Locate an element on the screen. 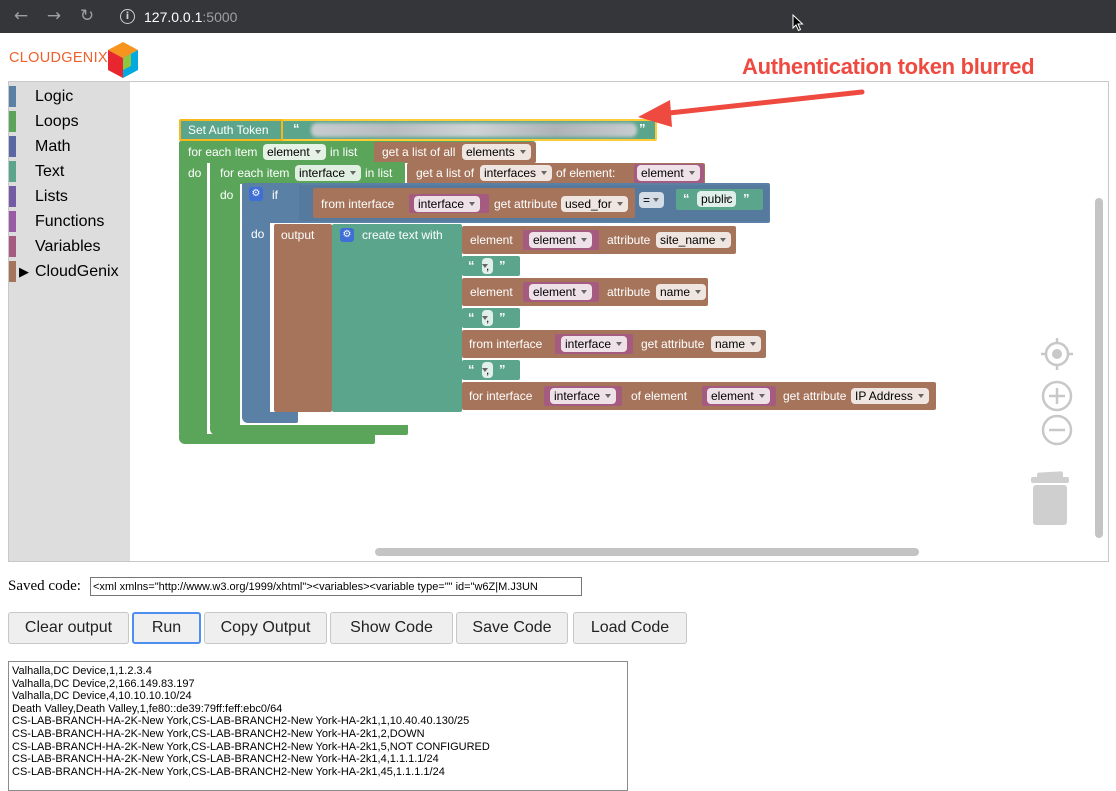 The width and height of the screenshot is (1116, 791). category-label: Variables is located at coordinates (68, 246).